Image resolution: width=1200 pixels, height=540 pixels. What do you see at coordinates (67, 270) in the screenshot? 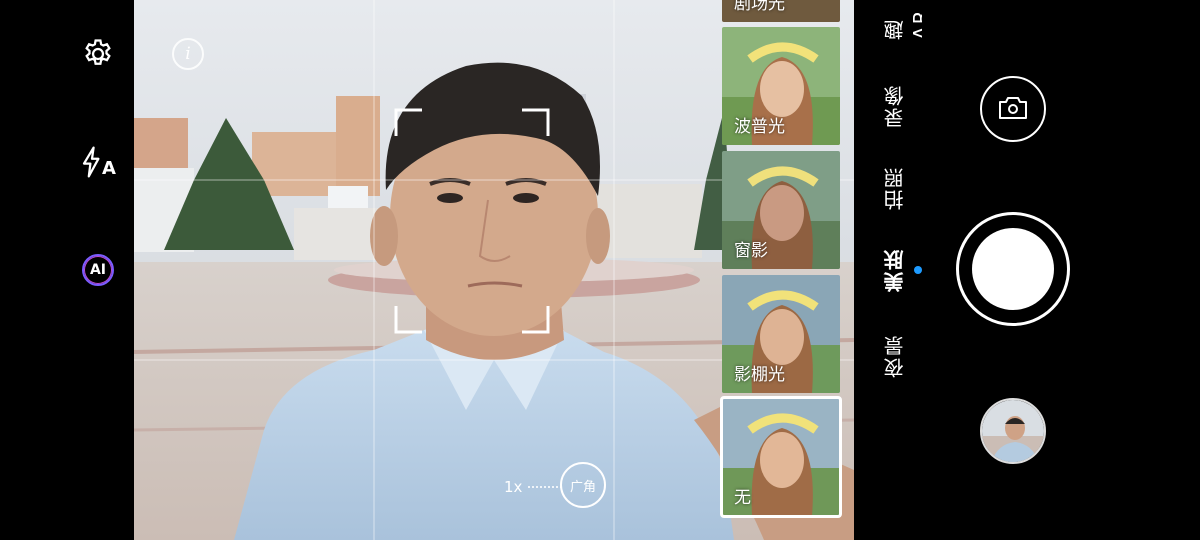
I see `left-toolbar: A AI` at bounding box center [67, 270].